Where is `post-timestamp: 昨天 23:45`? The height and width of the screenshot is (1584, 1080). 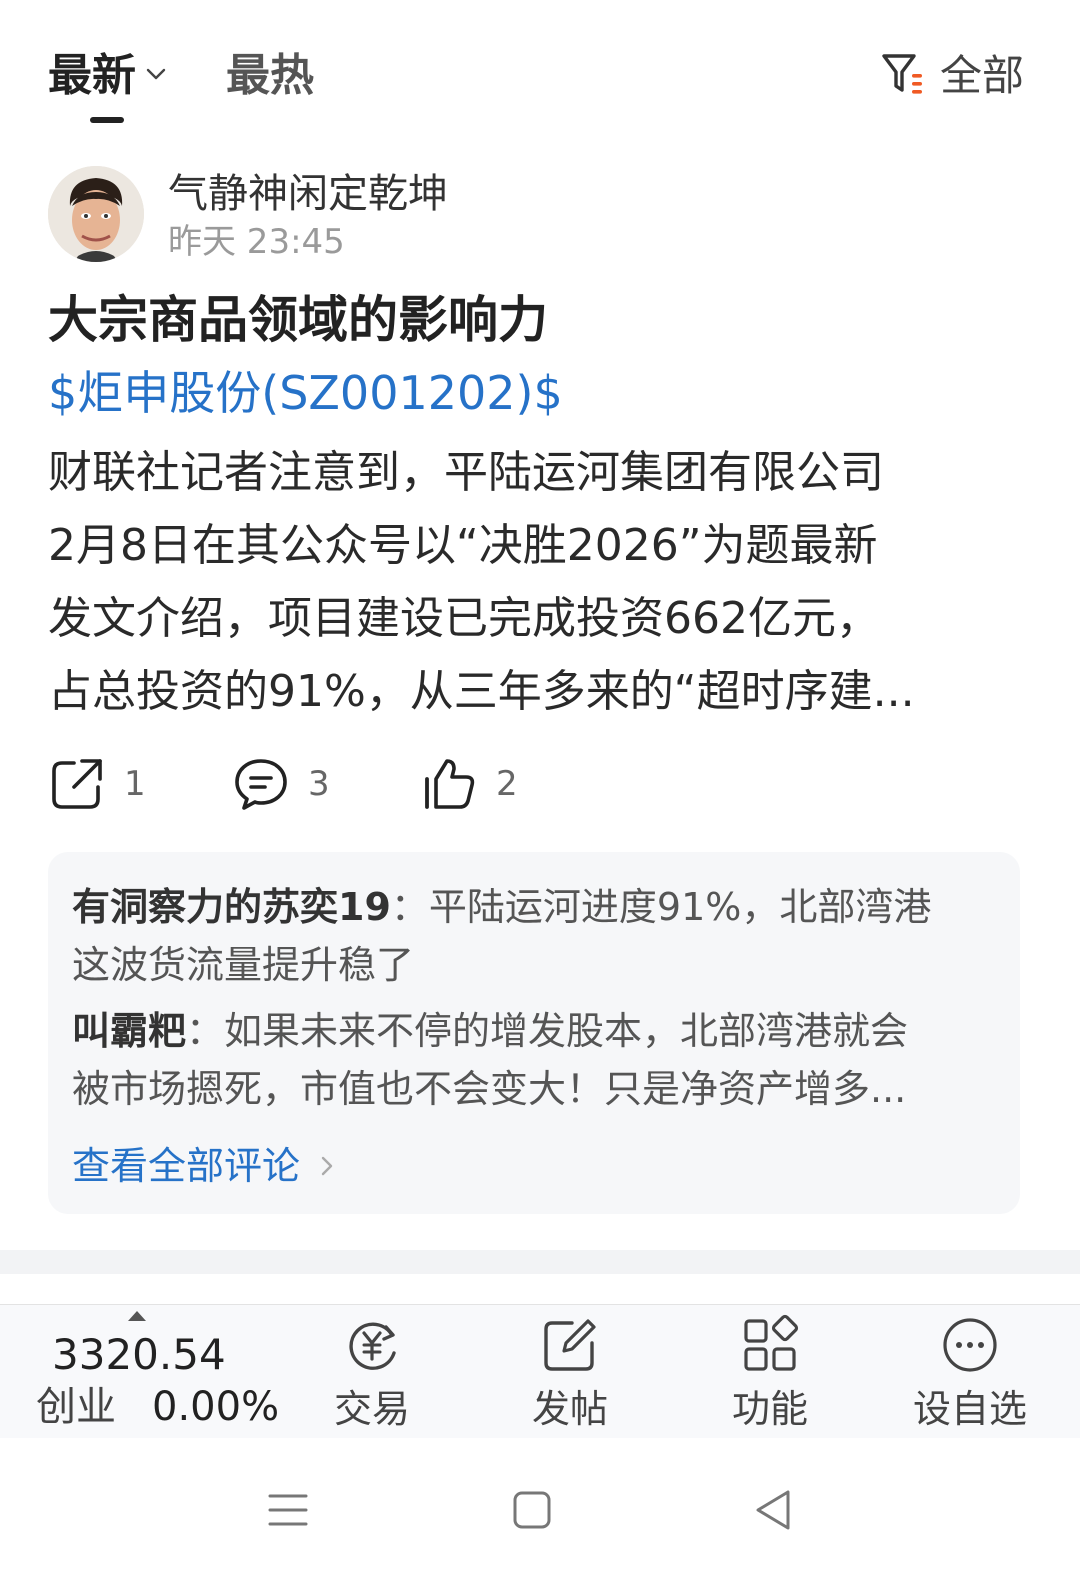
post-timestamp: 昨天 23:45 is located at coordinates (256, 242).